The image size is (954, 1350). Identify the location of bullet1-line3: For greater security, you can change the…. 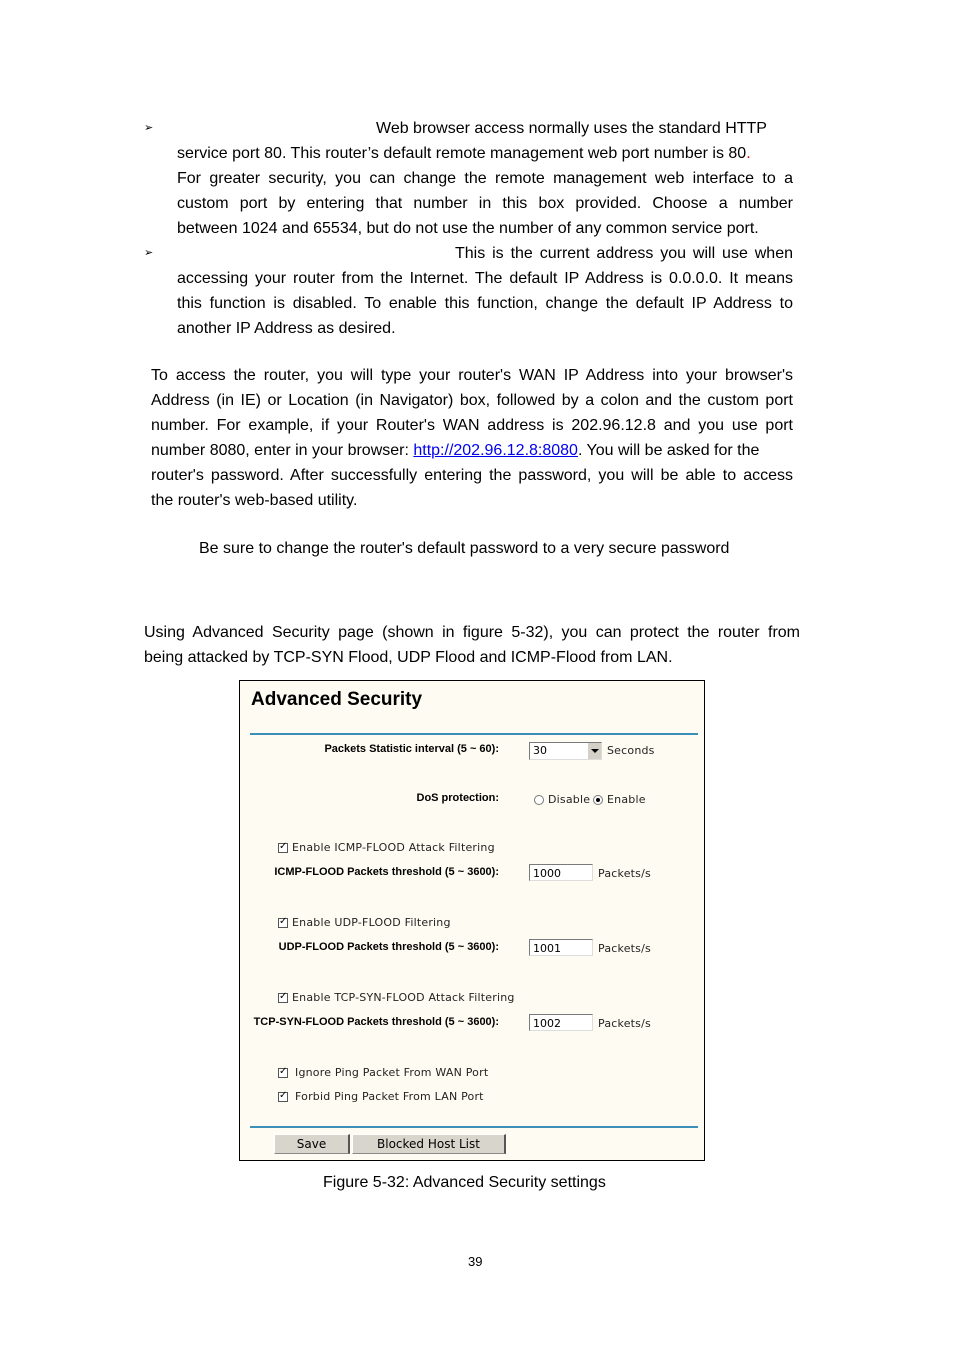
(485, 178).